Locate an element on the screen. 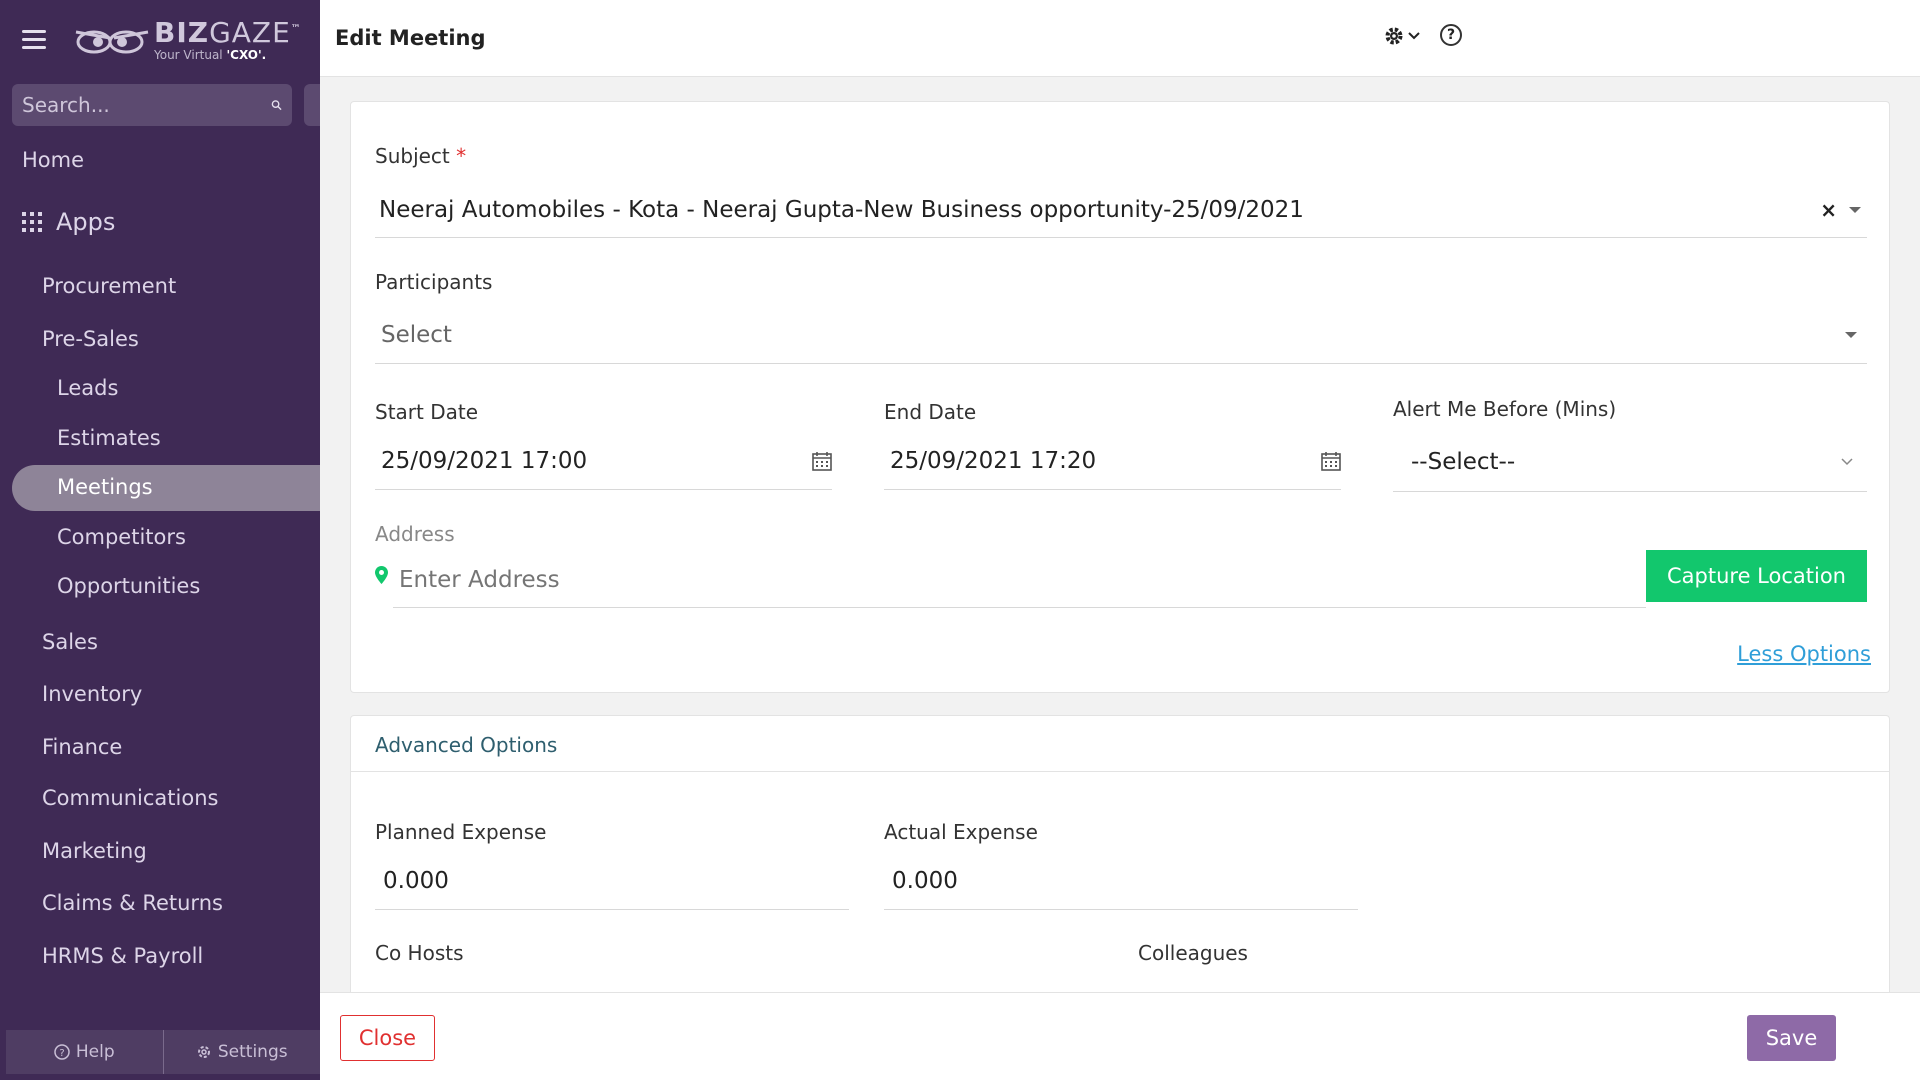  sidebar-search is located at coordinates (152, 105).